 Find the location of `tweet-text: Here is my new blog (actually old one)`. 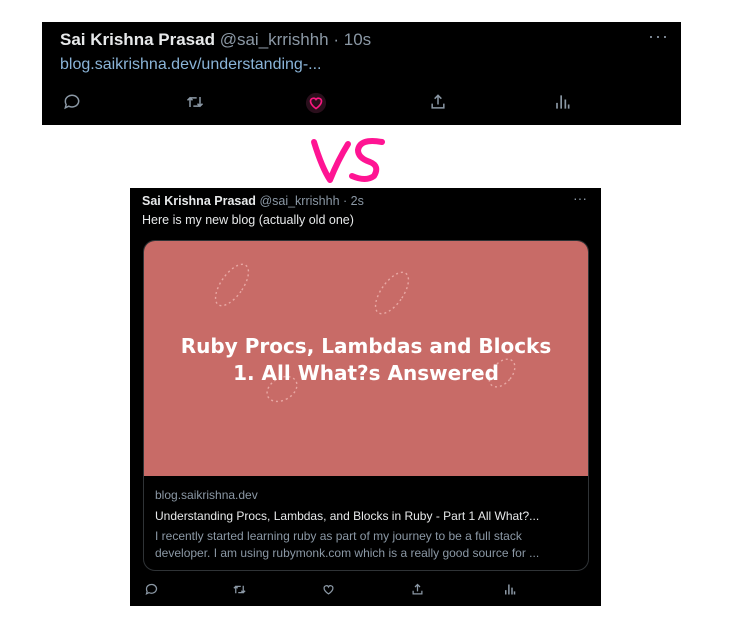

tweet-text: Here is my new blog (actually old one) is located at coordinates (248, 220).